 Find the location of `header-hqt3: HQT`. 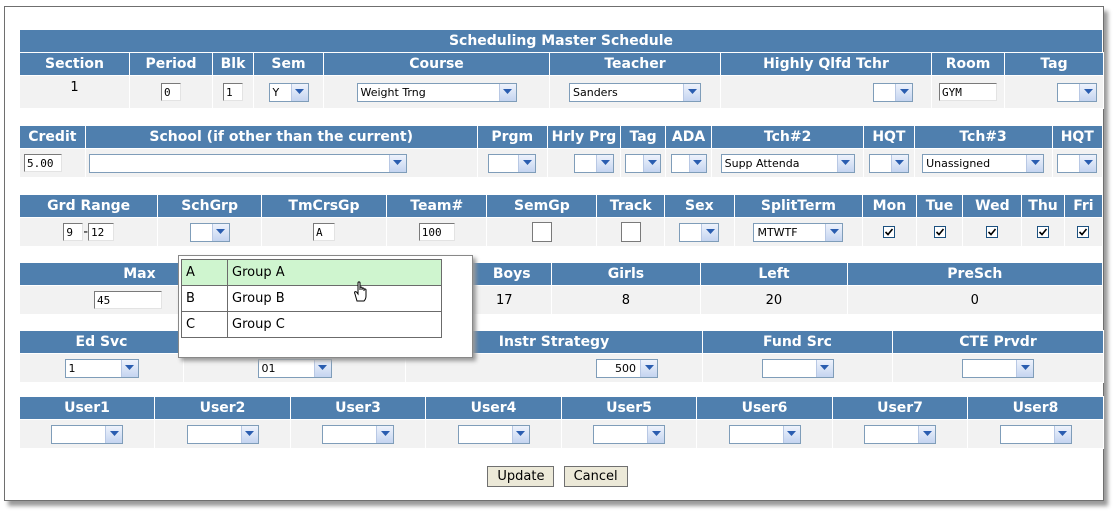

header-hqt3: HQT is located at coordinates (1077, 137).